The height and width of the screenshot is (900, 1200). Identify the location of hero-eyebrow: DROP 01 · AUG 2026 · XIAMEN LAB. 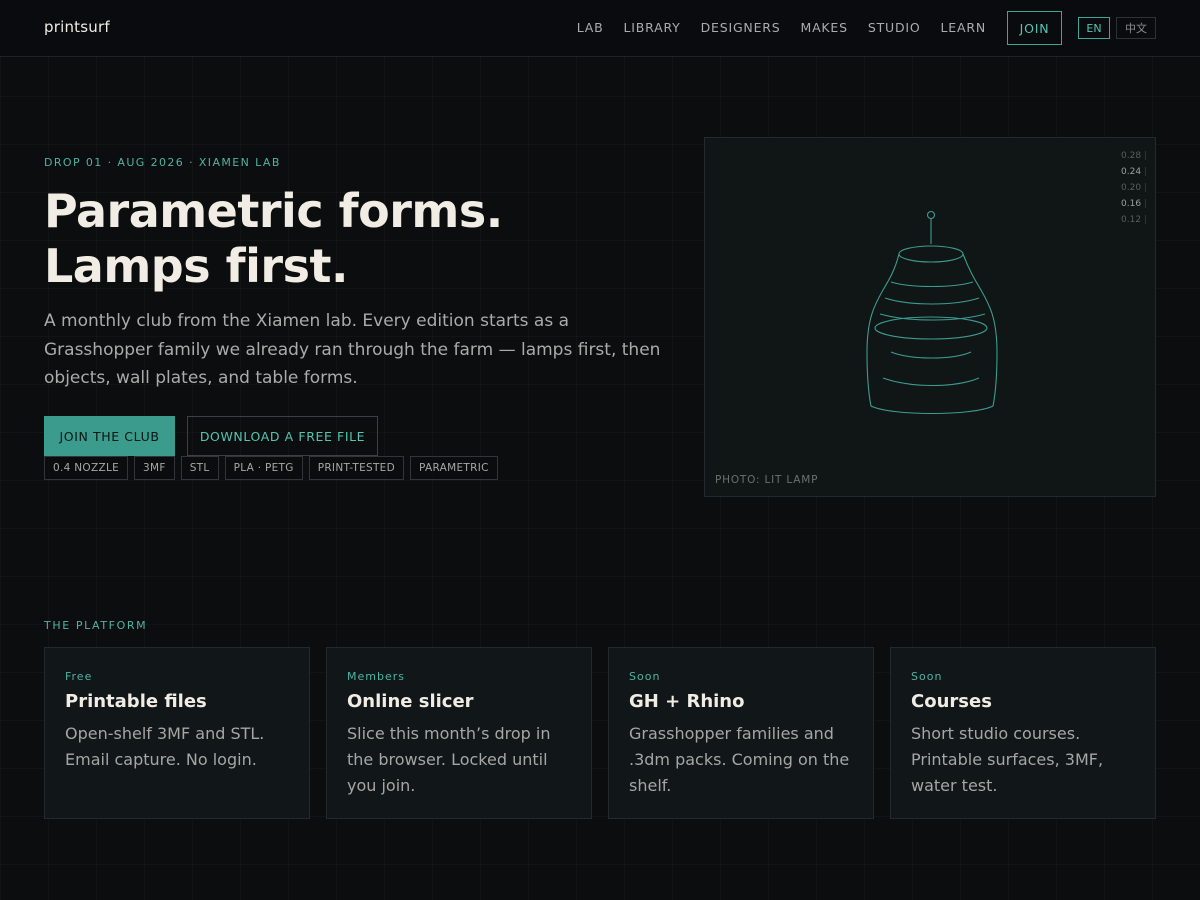
(162, 162).